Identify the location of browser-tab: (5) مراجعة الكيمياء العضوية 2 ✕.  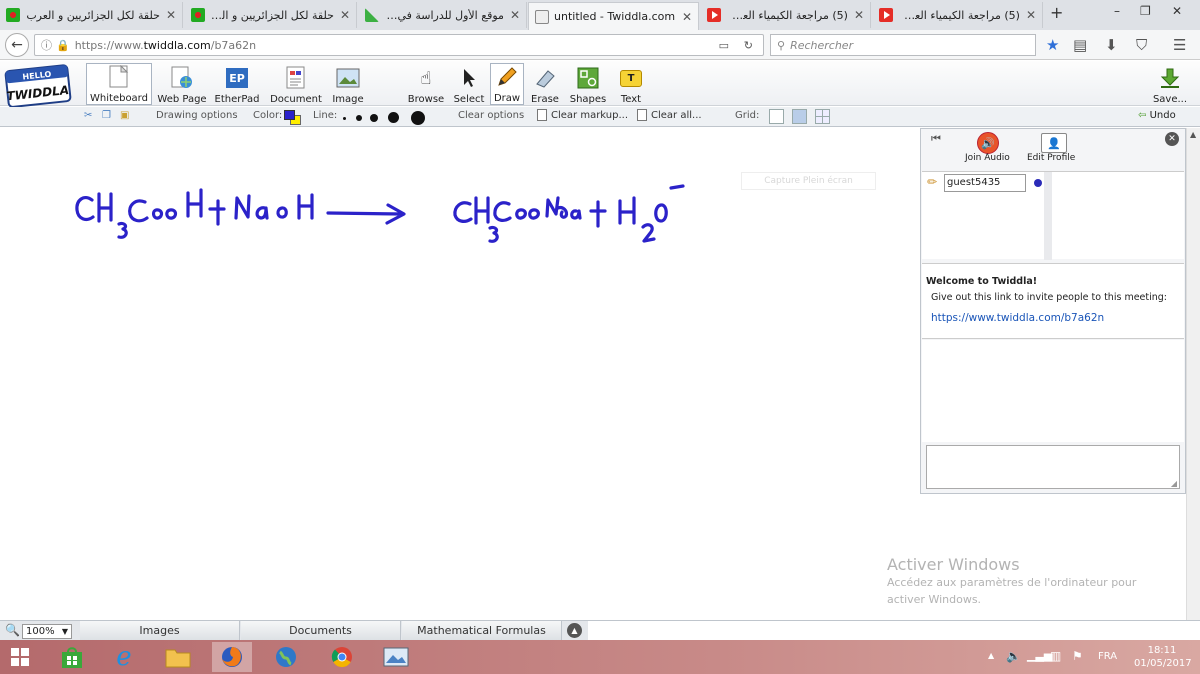
(958, 15).